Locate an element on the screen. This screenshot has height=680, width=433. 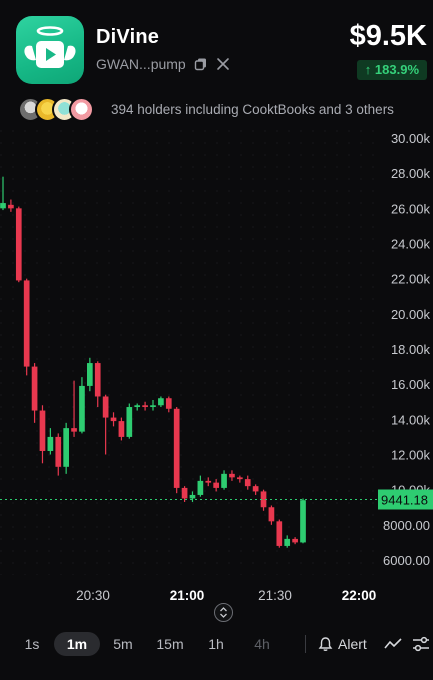
y-tick-label: 6000.00 is located at coordinates (406, 560).